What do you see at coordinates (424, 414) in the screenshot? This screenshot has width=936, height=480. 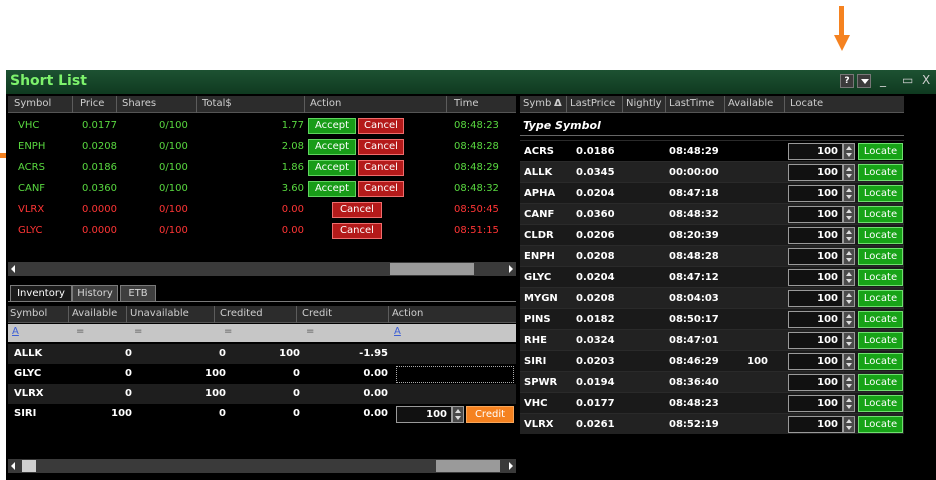 I see `credit-quantity-input: 100` at bounding box center [424, 414].